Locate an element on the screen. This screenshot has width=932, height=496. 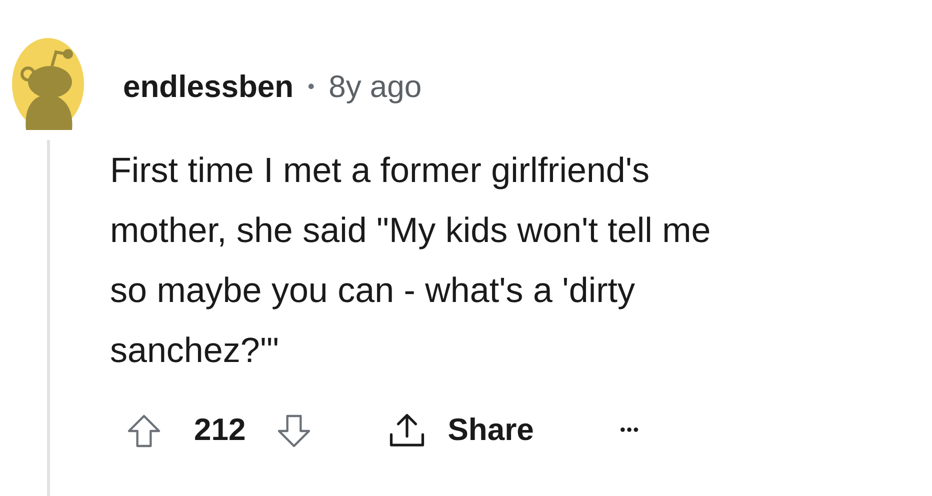
username: endlessben is located at coordinates (208, 87).